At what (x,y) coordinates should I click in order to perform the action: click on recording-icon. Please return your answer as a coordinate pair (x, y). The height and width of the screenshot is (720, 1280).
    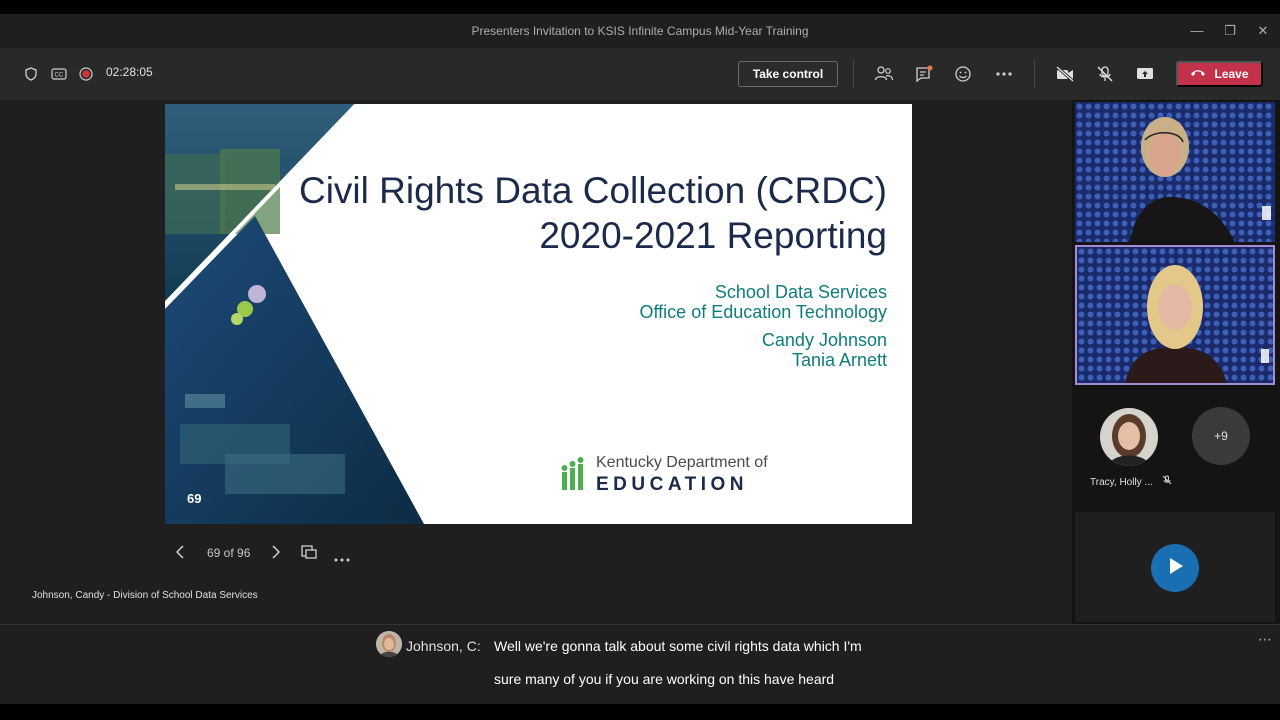
    Looking at the image, I should click on (86, 74).